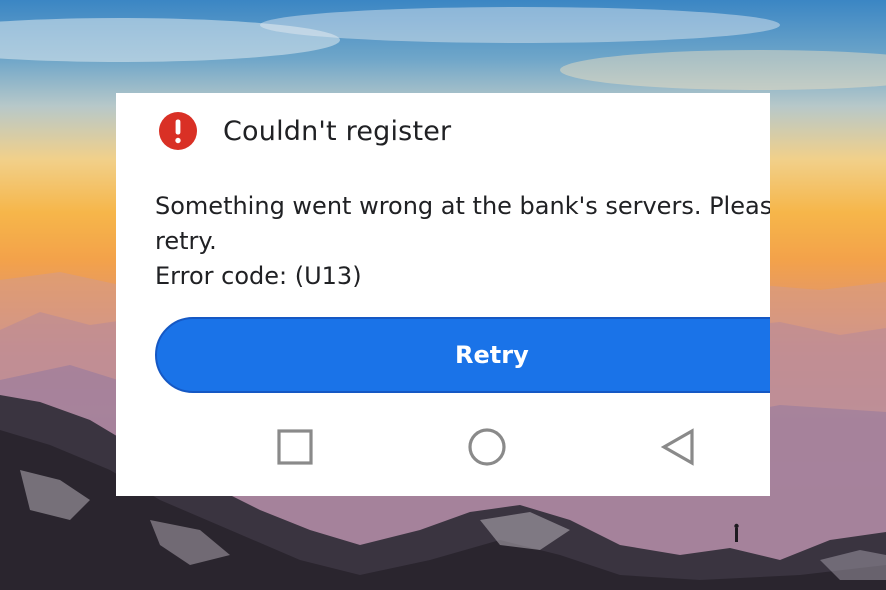 The width and height of the screenshot is (886, 590). I want to click on circle-icon, so click(487, 449).